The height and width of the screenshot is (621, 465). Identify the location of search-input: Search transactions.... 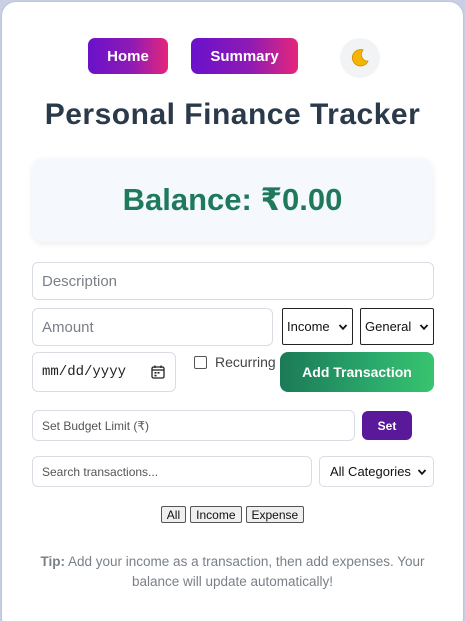
(172, 471).